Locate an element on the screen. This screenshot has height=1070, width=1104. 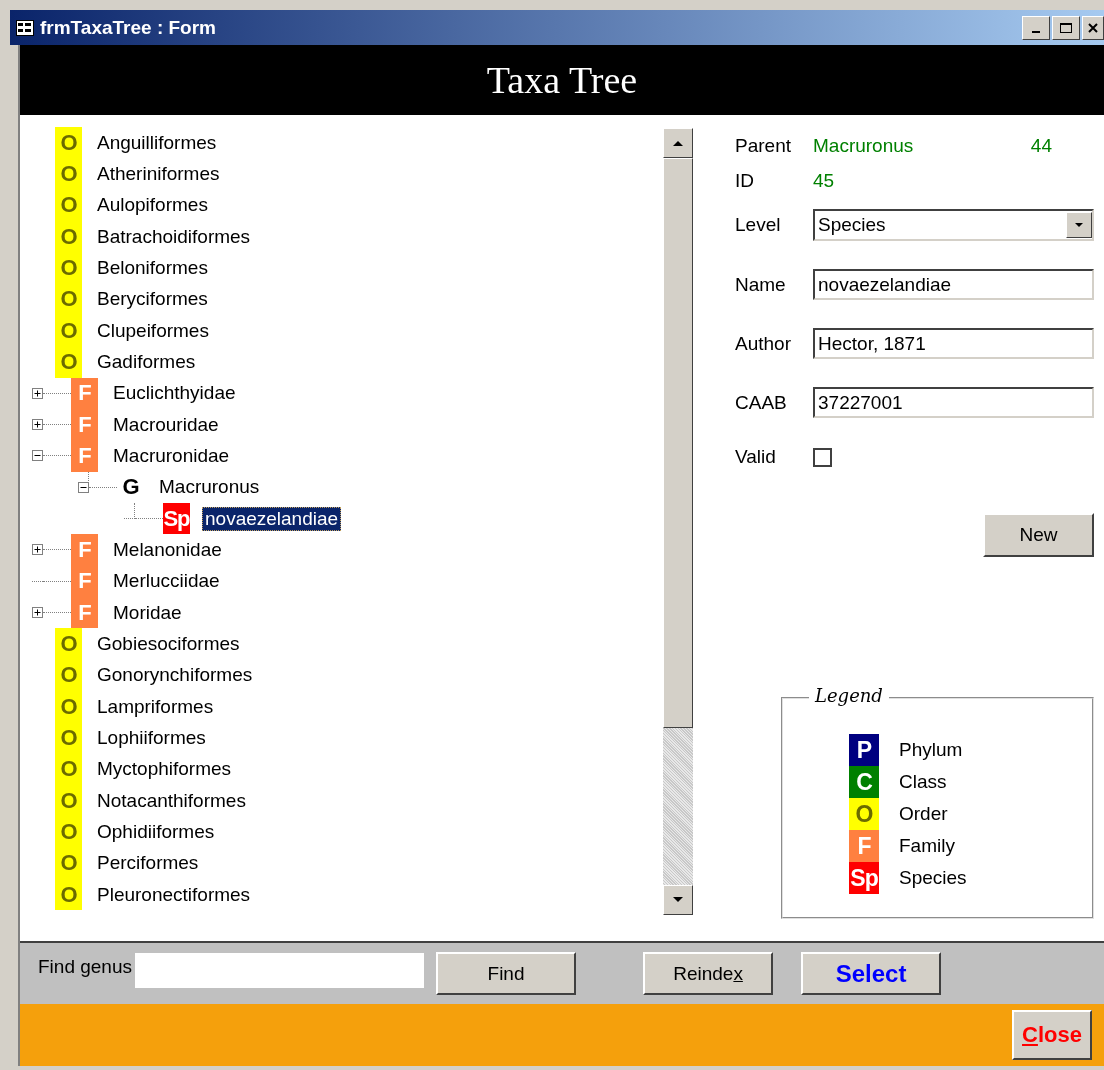
tree-item: Macruronus is located at coordinates (209, 487).